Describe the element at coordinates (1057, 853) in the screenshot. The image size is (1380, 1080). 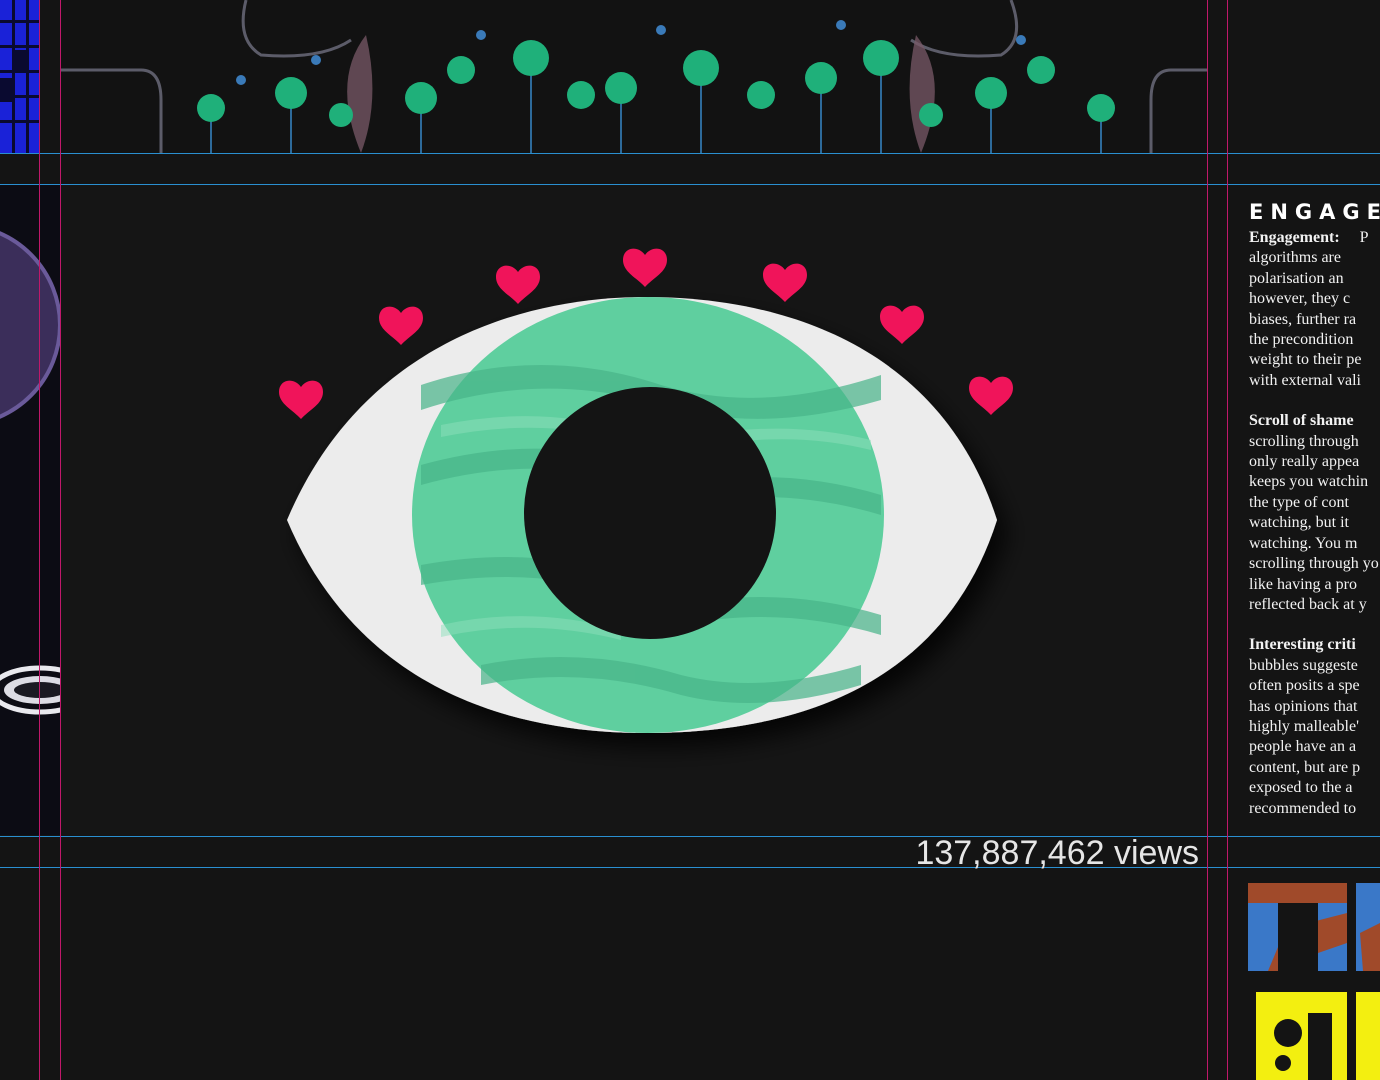
I see `view-count: 137,887,462 views` at that location.